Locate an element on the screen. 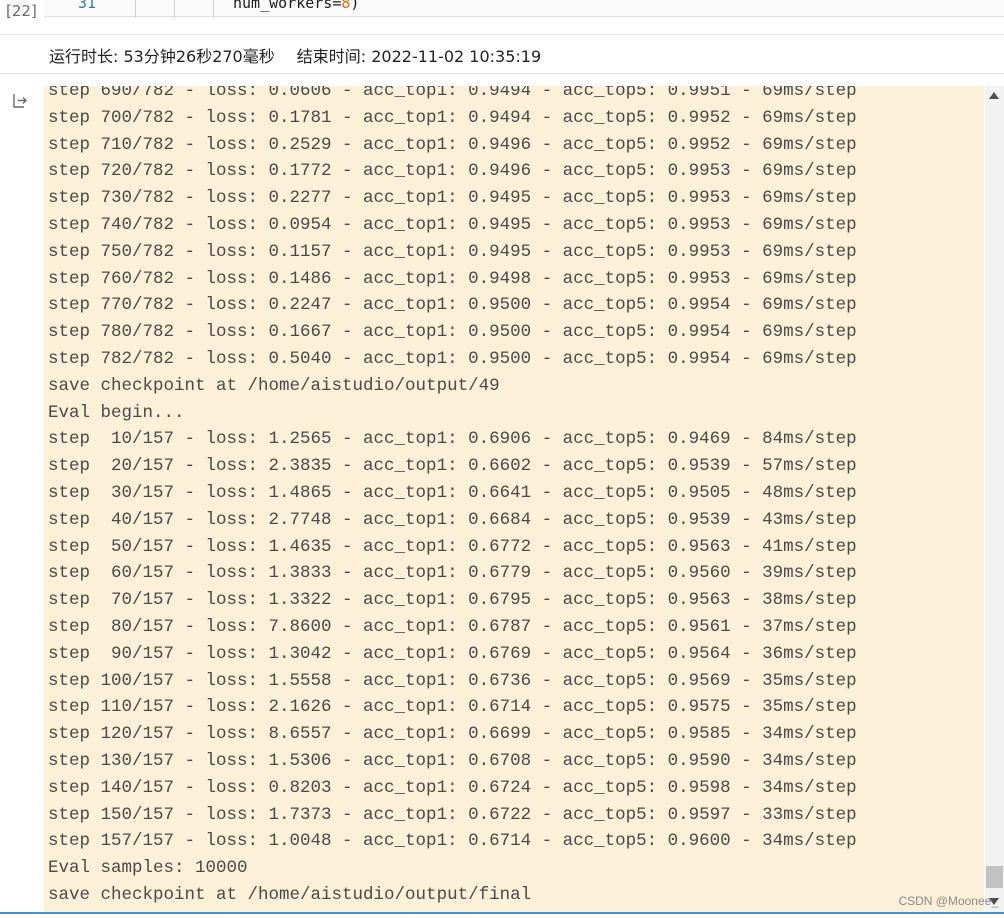  scroll-up-arrow-icon is located at coordinates (994, 95).